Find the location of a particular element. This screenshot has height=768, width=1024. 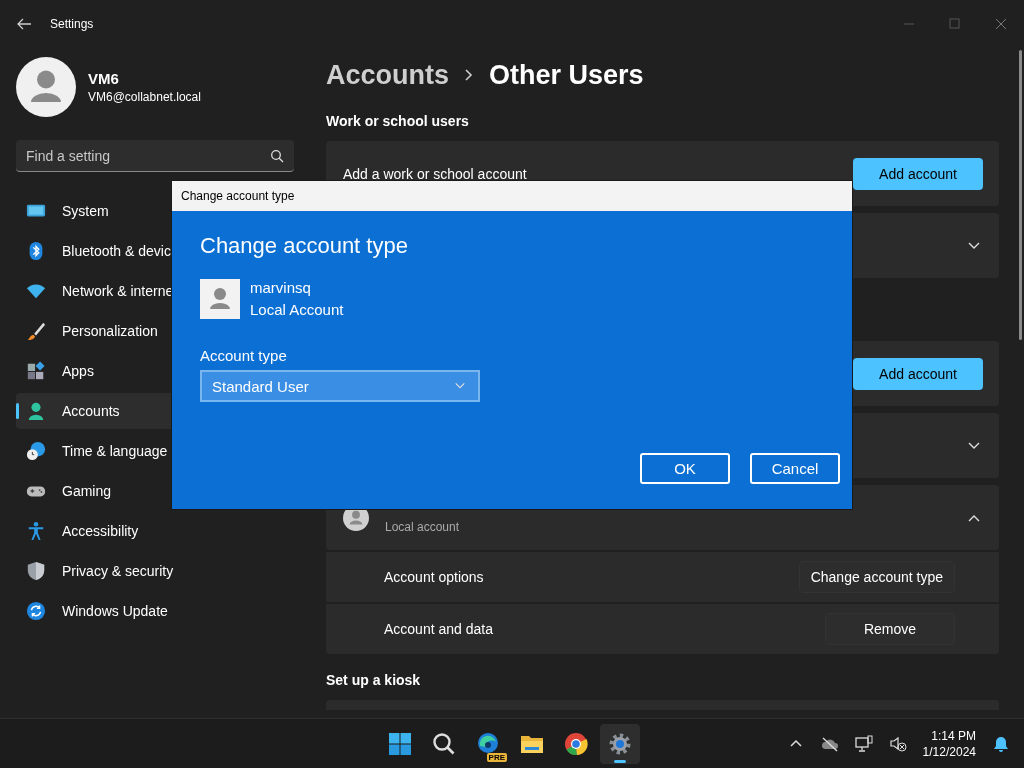

shield-icon is located at coordinates (36, 571).